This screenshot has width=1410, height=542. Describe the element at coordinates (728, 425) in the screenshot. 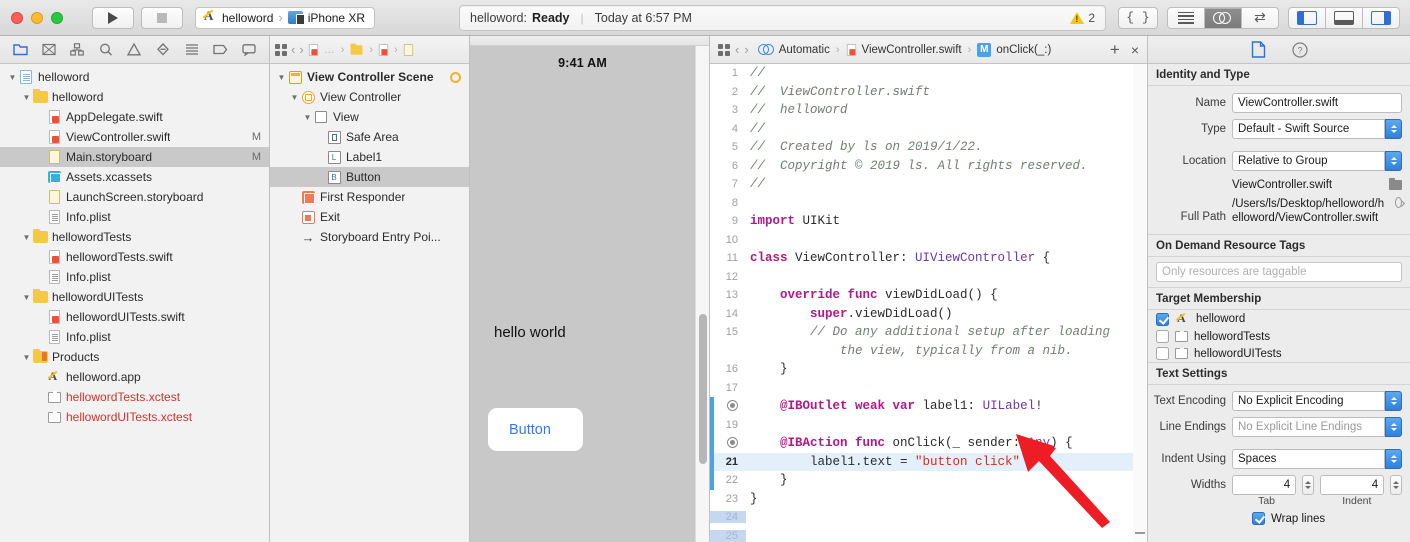

I see `line-number-gutter: 19` at that location.